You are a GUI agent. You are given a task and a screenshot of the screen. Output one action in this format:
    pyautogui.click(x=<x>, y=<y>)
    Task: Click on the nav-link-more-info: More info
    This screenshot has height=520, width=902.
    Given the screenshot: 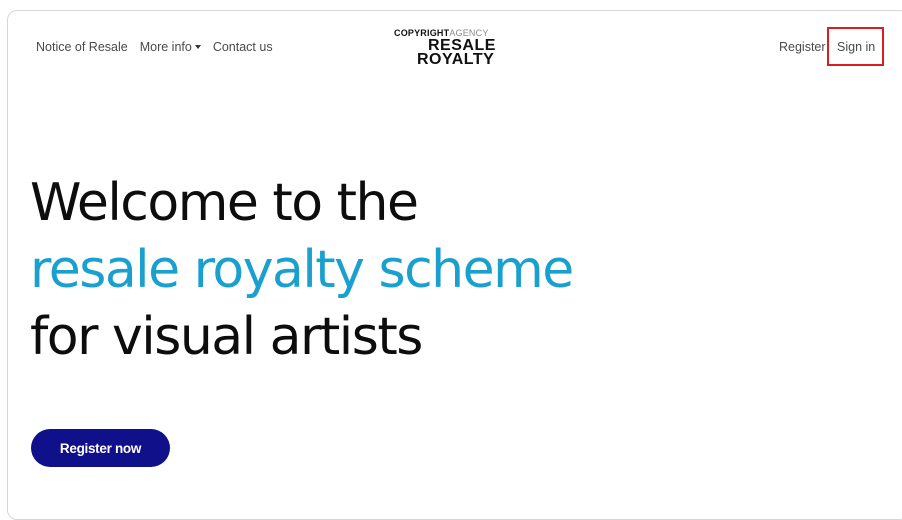 What is the action you would take?
    pyautogui.click(x=170, y=47)
    